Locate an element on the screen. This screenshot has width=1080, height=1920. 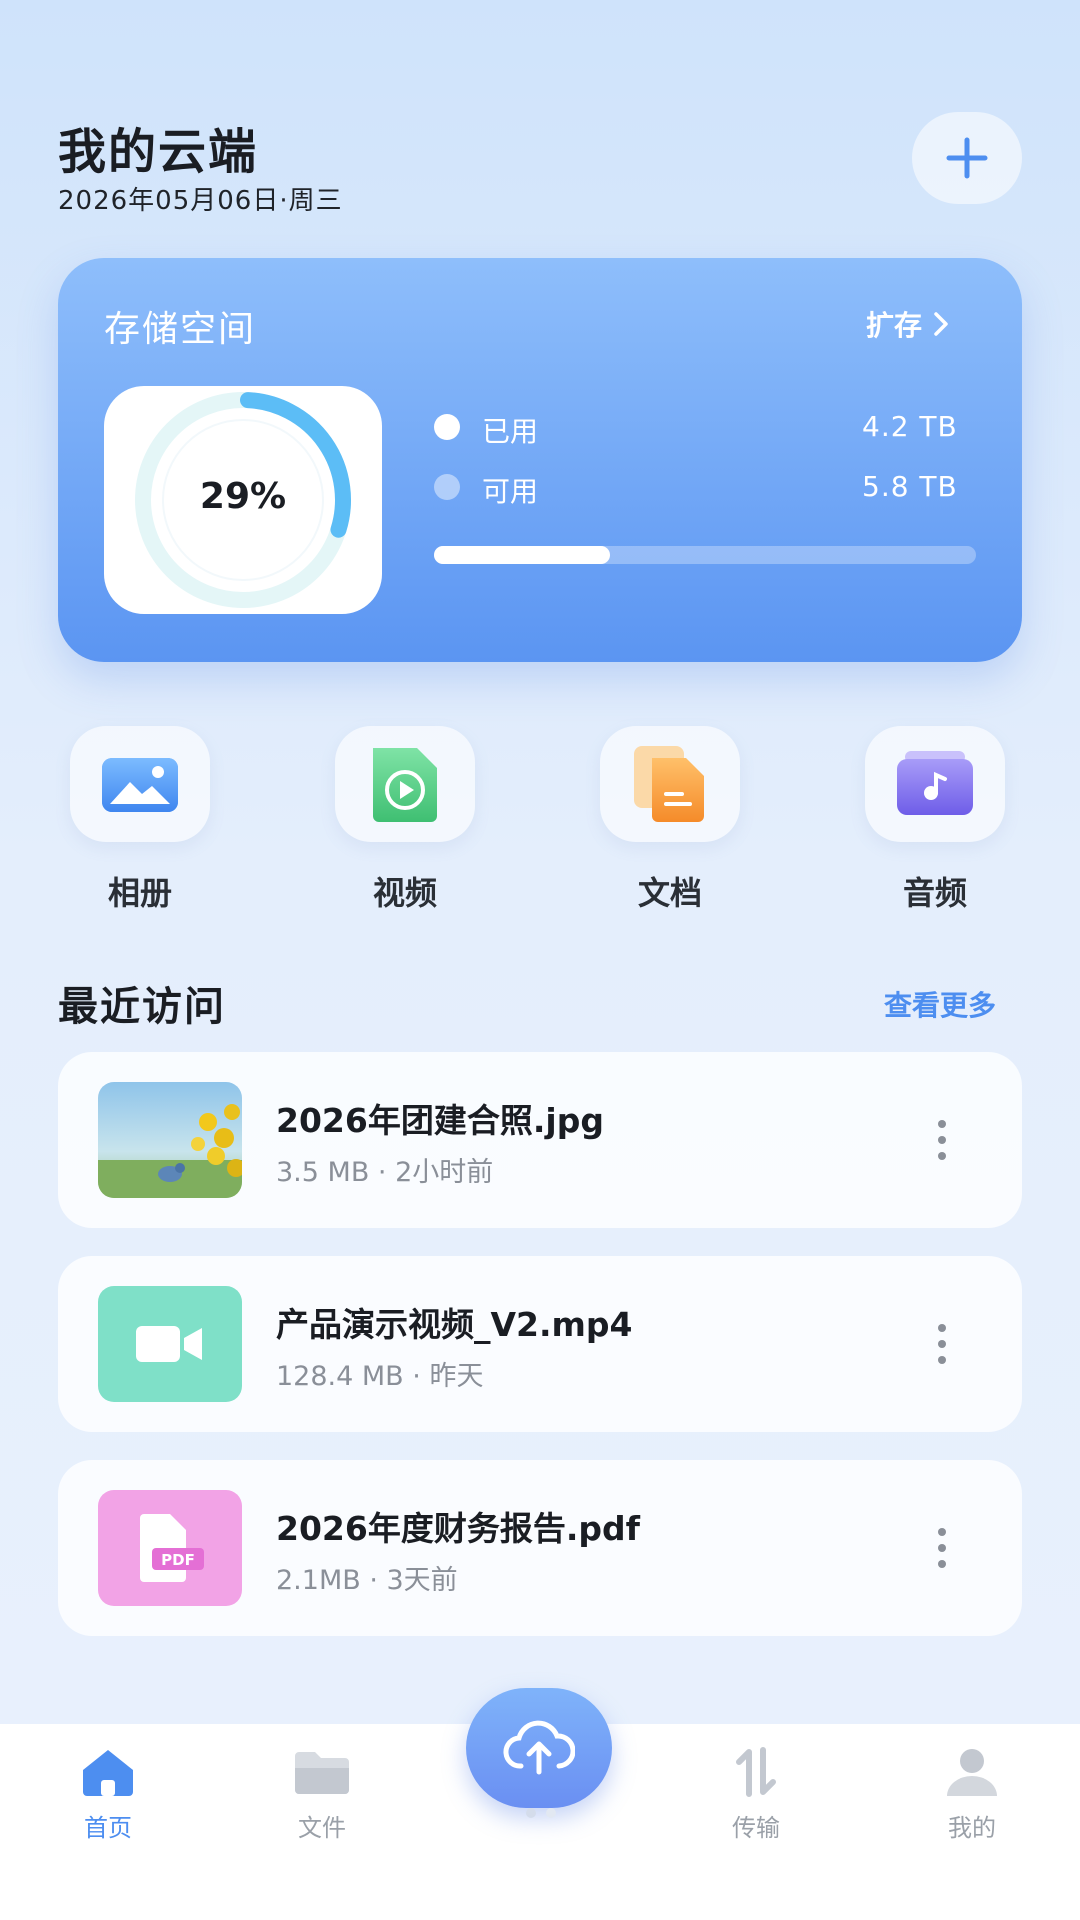
used-legend-dot is located at coordinates (447, 427).